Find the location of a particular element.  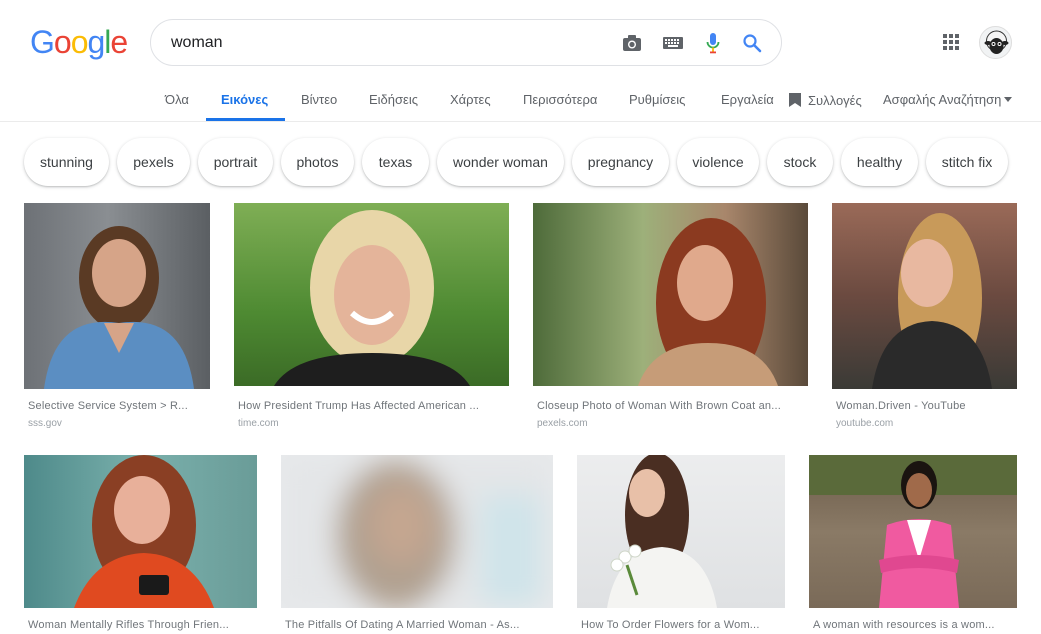

logo-letter: e is located at coordinates (119, 42).